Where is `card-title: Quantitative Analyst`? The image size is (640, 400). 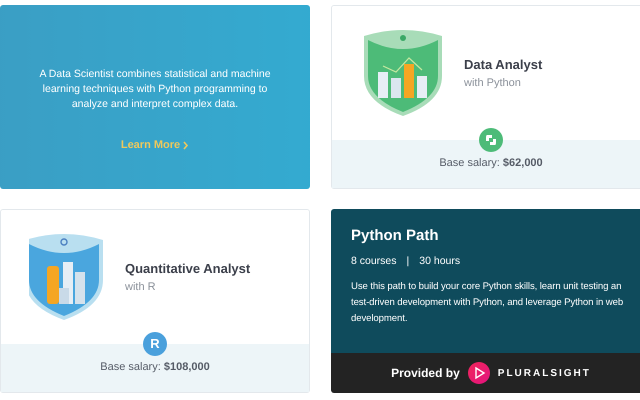 card-title: Quantitative Analyst is located at coordinates (187, 269).